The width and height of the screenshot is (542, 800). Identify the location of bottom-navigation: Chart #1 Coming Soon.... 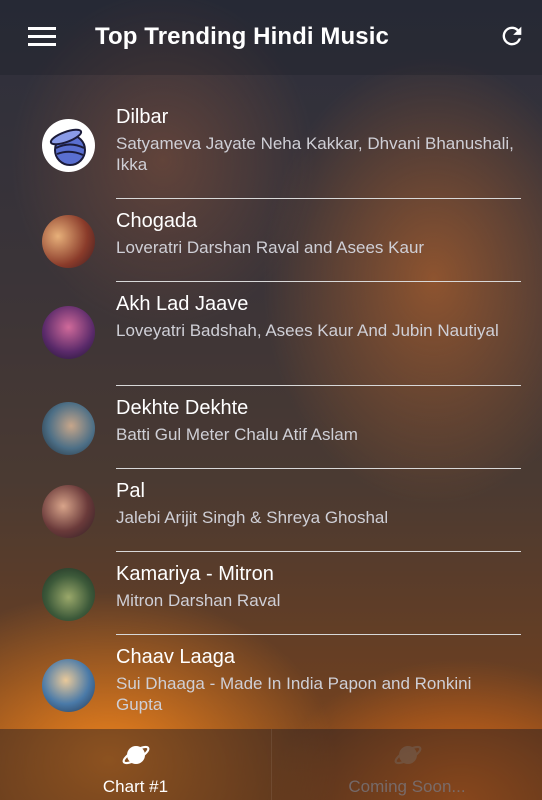
(271, 764).